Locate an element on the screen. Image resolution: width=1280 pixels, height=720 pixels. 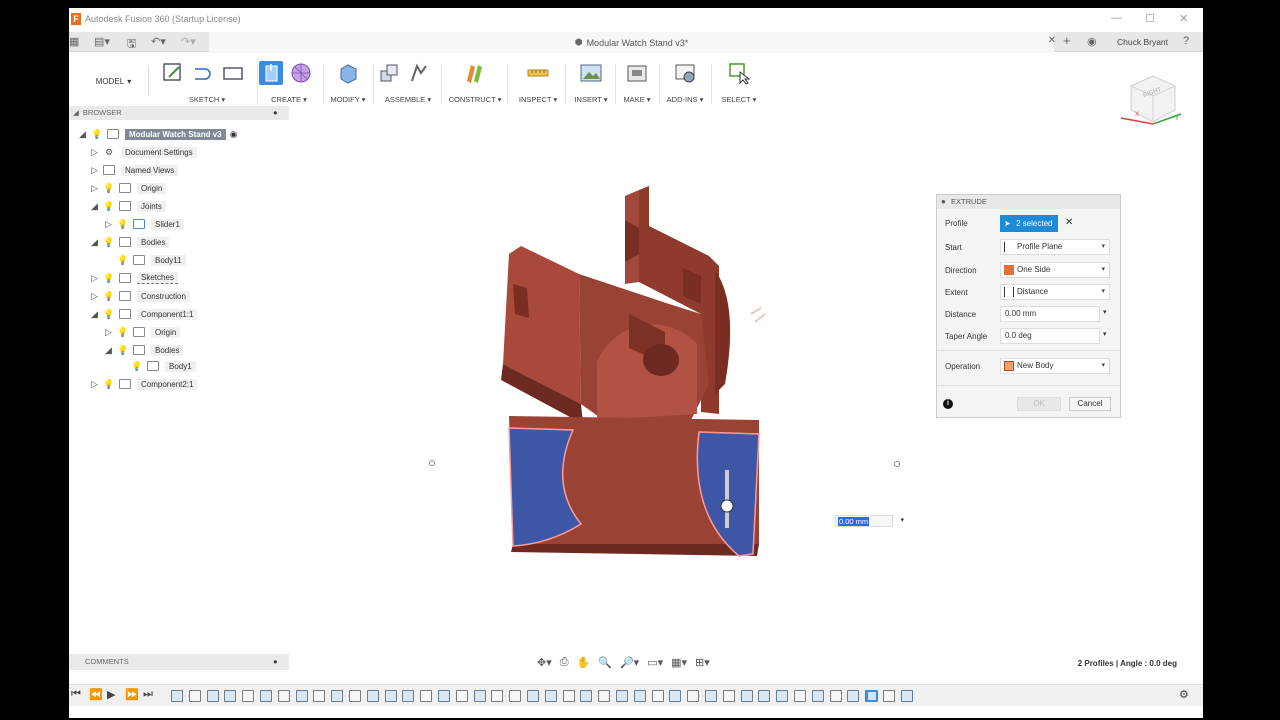
tree-item-slider1: ▷ 💡 Slider1 is located at coordinates (144, 224).